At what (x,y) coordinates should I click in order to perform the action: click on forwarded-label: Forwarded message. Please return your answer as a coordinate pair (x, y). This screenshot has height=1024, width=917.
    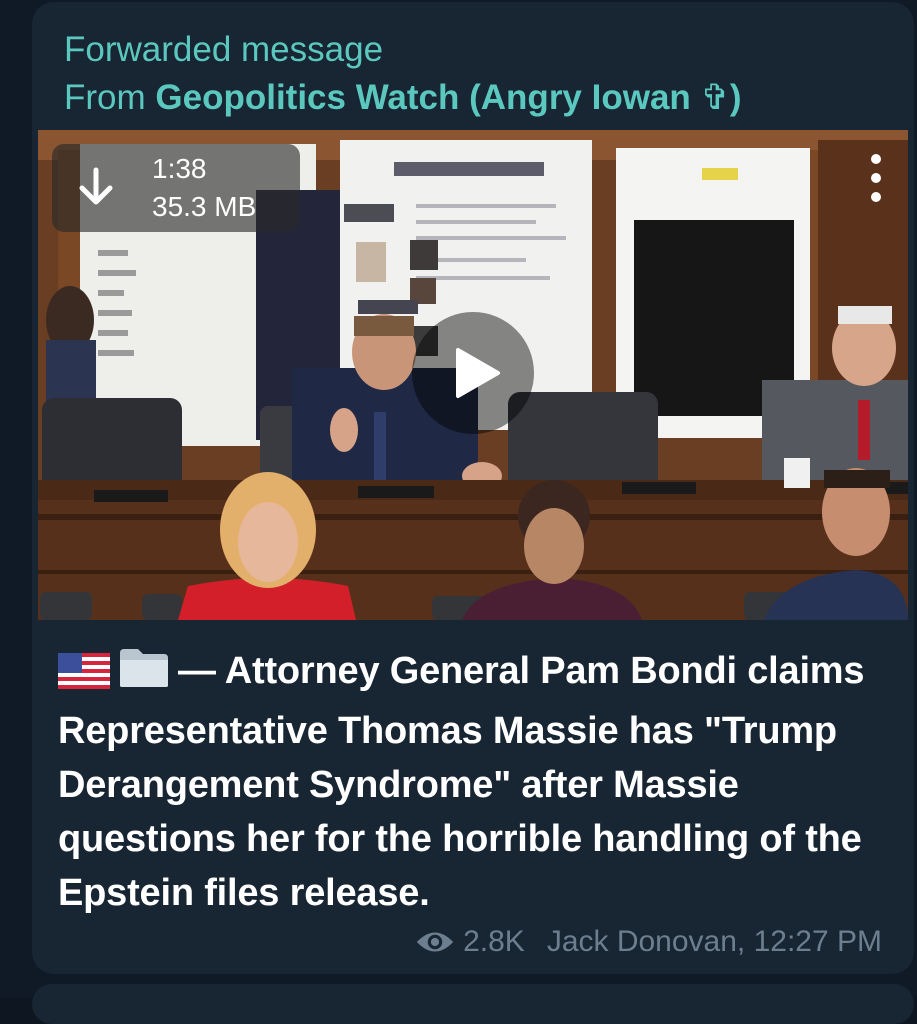
    Looking at the image, I should click on (224, 49).